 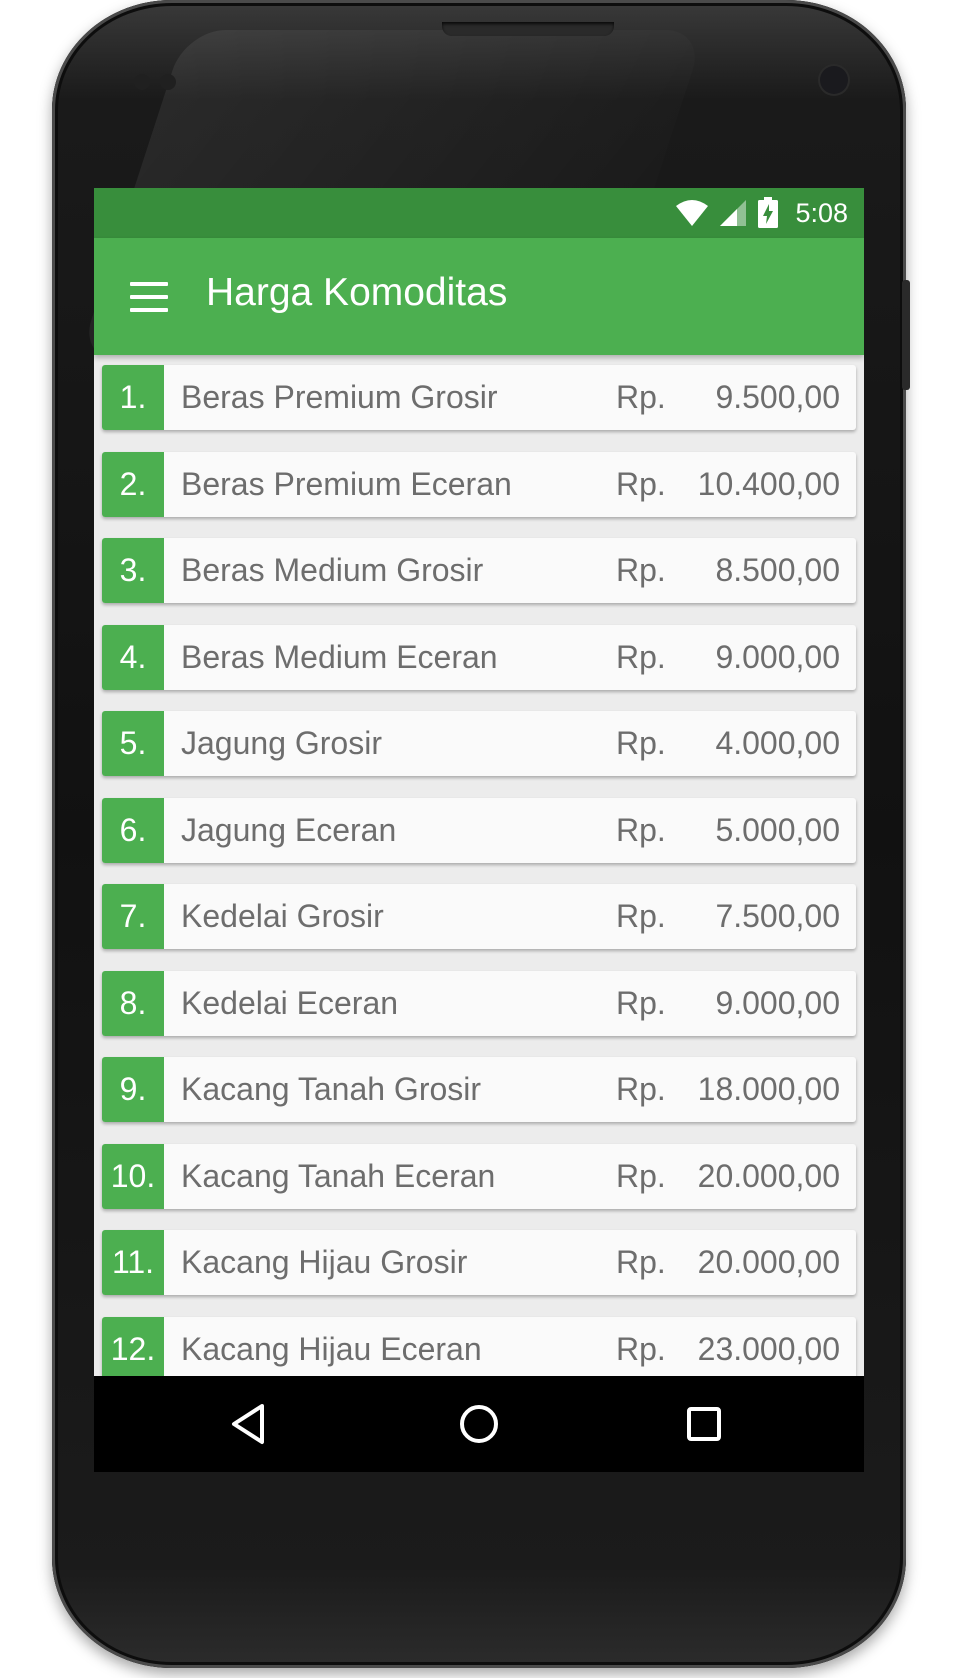 What do you see at coordinates (479, 213) in the screenshot?
I see `status-bar: 5:08` at bounding box center [479, 213].